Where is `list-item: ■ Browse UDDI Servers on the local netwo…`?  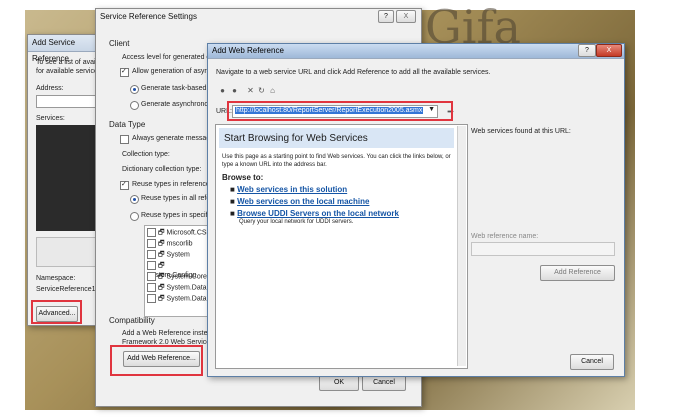 list-item: ■ Browse UDDI Servers on the local netwo… is located at coordinates (314, 213).